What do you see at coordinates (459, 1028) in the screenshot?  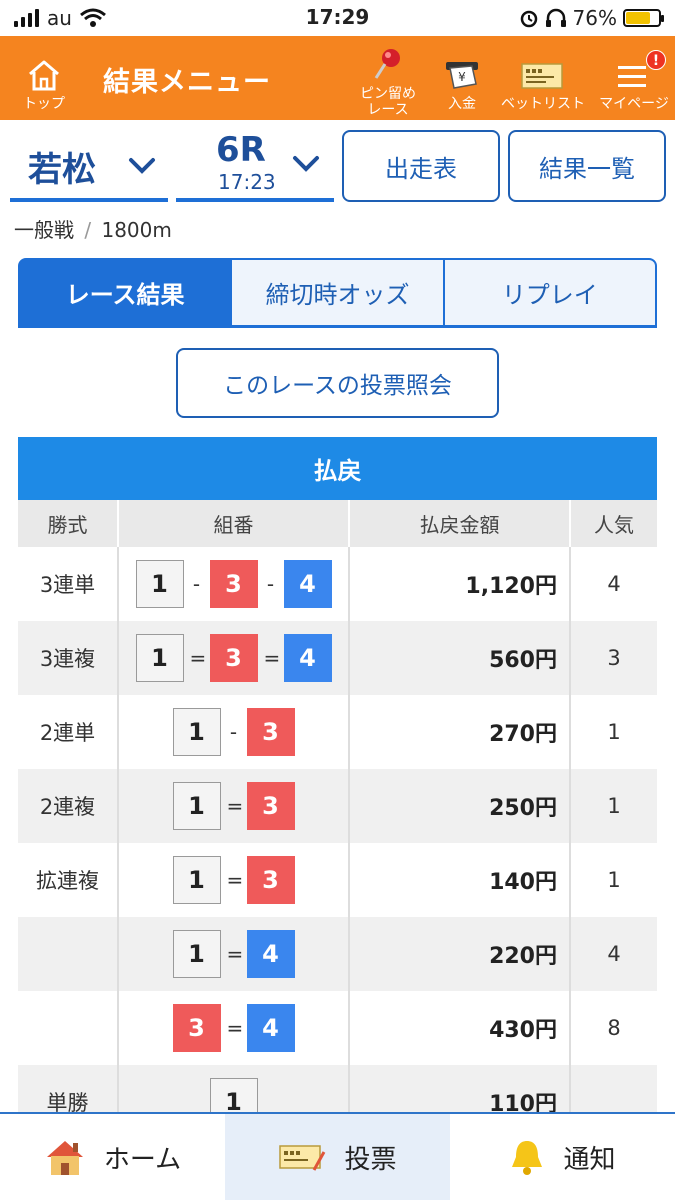 I see `payout-amount: 430円` at bounding box center [459, 1028].